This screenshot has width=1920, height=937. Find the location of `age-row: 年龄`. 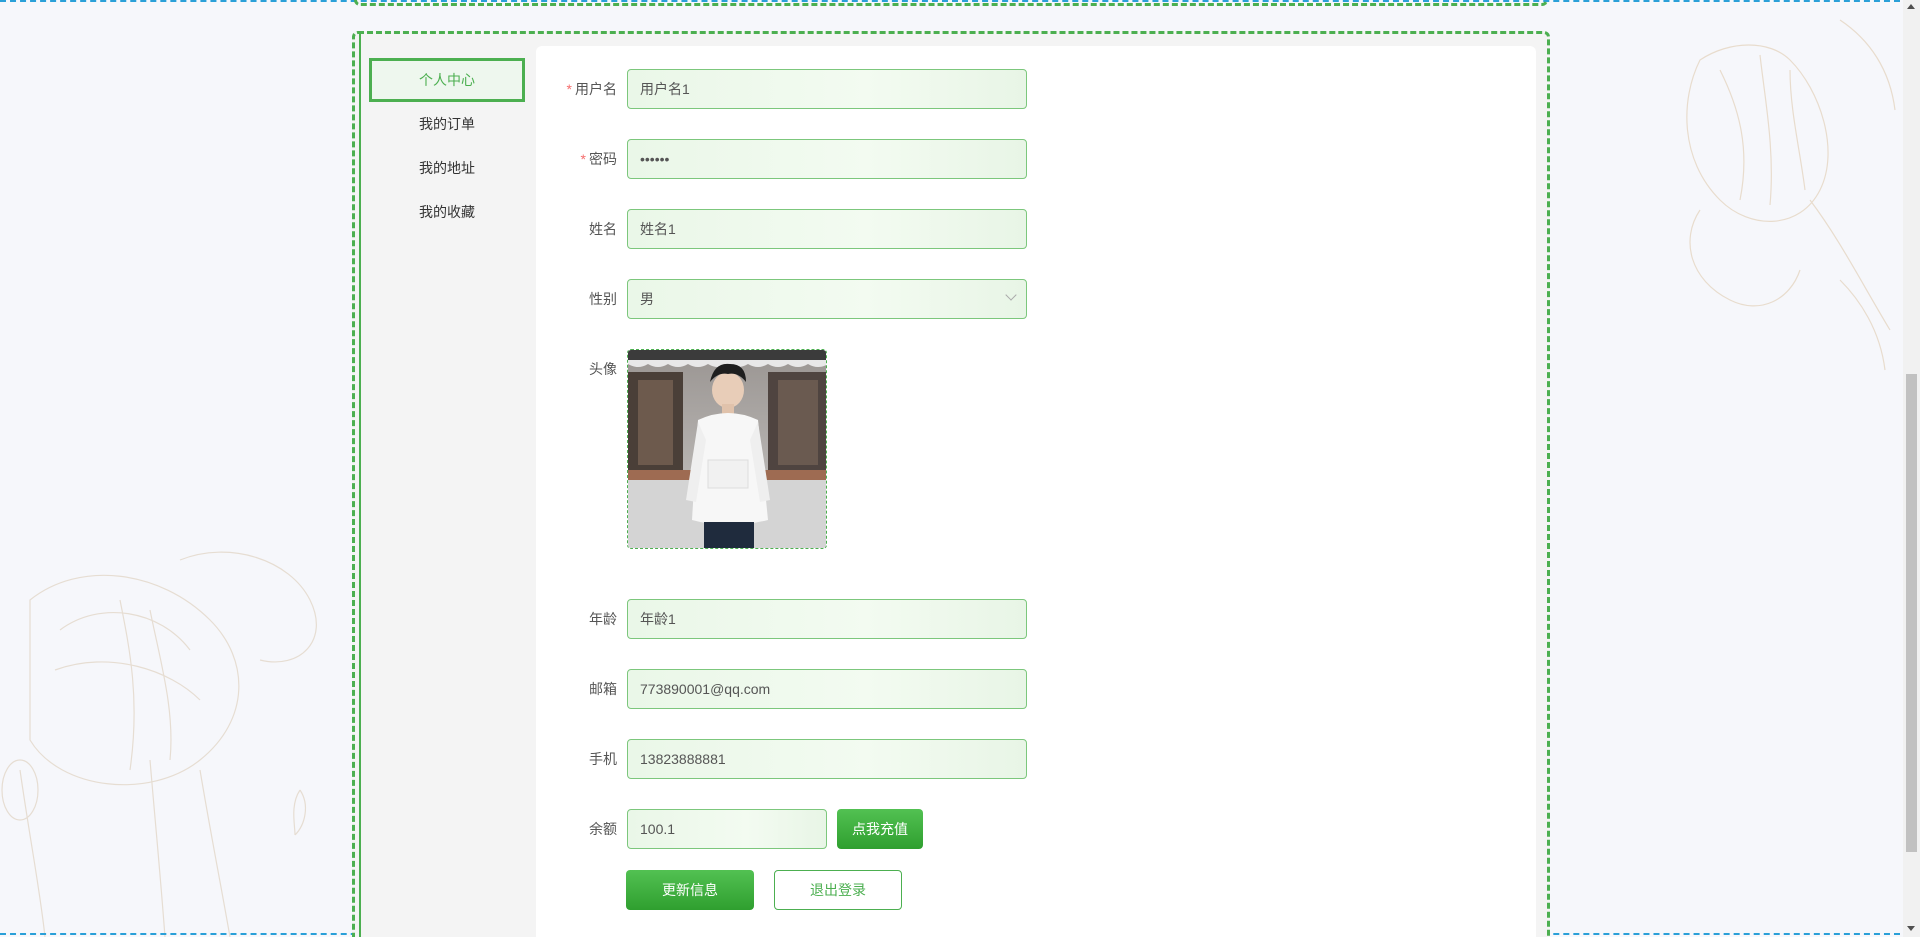

age-row: 年龄 is located at coordinates (781, 619).